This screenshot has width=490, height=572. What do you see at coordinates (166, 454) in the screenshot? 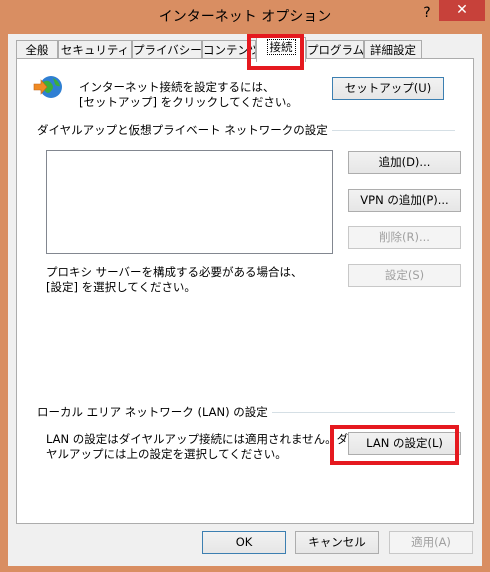
I see `lan-text-line2: ヤルアップには上の設定を選択してください。` at bounding box center [166, 454].